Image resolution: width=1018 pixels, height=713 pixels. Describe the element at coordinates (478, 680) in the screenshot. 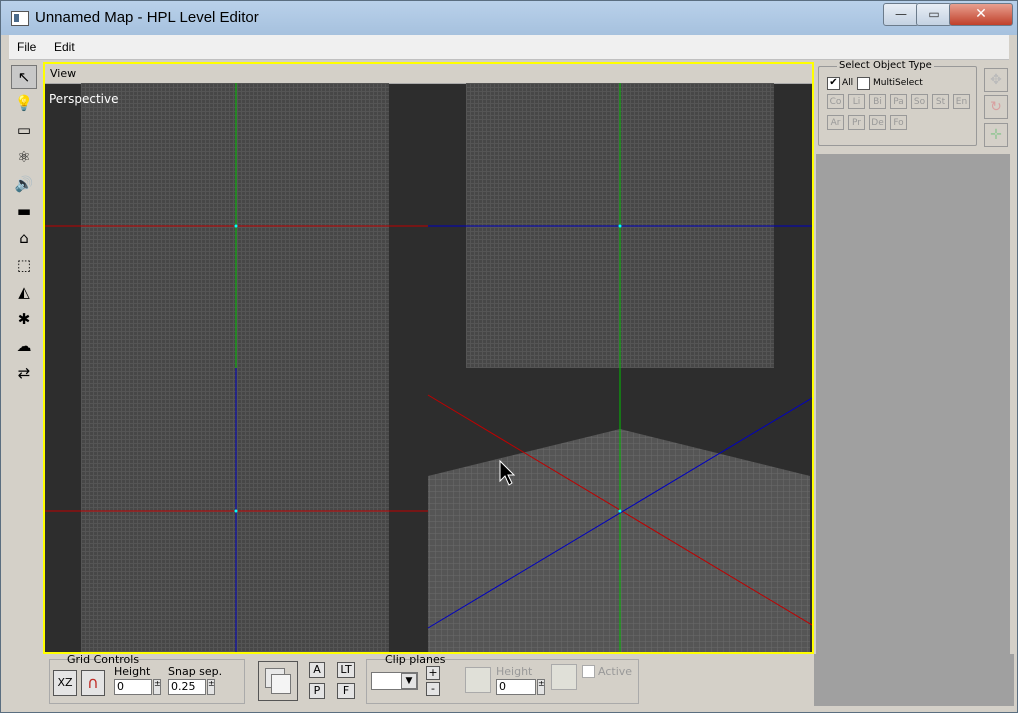

I see `clip-plane-side-button` at that location.